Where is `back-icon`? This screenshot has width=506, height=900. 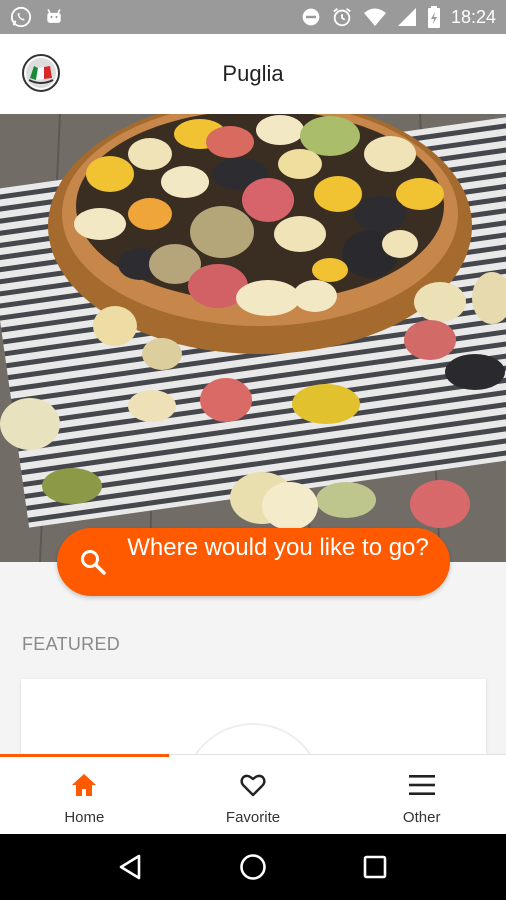 back-icon is located at coordinates (131, 867).